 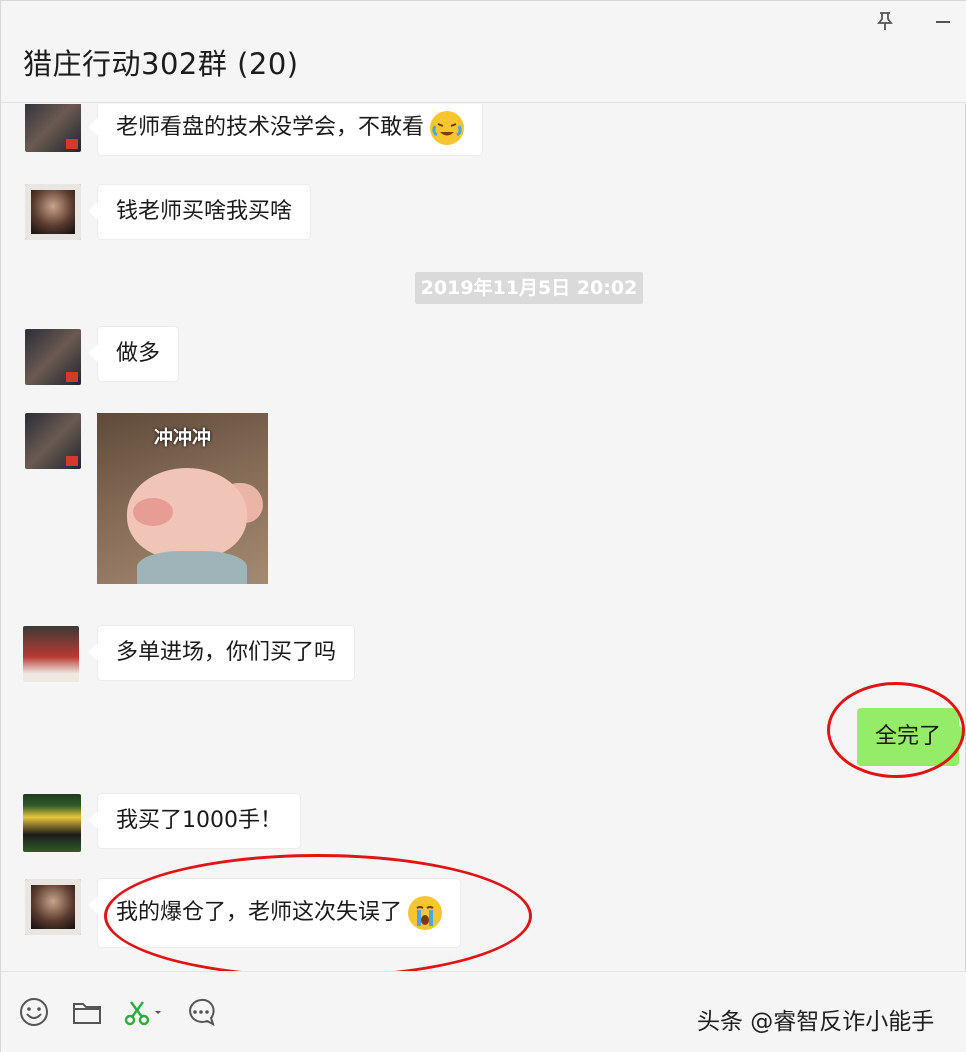 What do you see at coordinates (182, 498) in the screenshot?
I see `pig-sticker: 冲冲冲` at bounding box center [182, 498].